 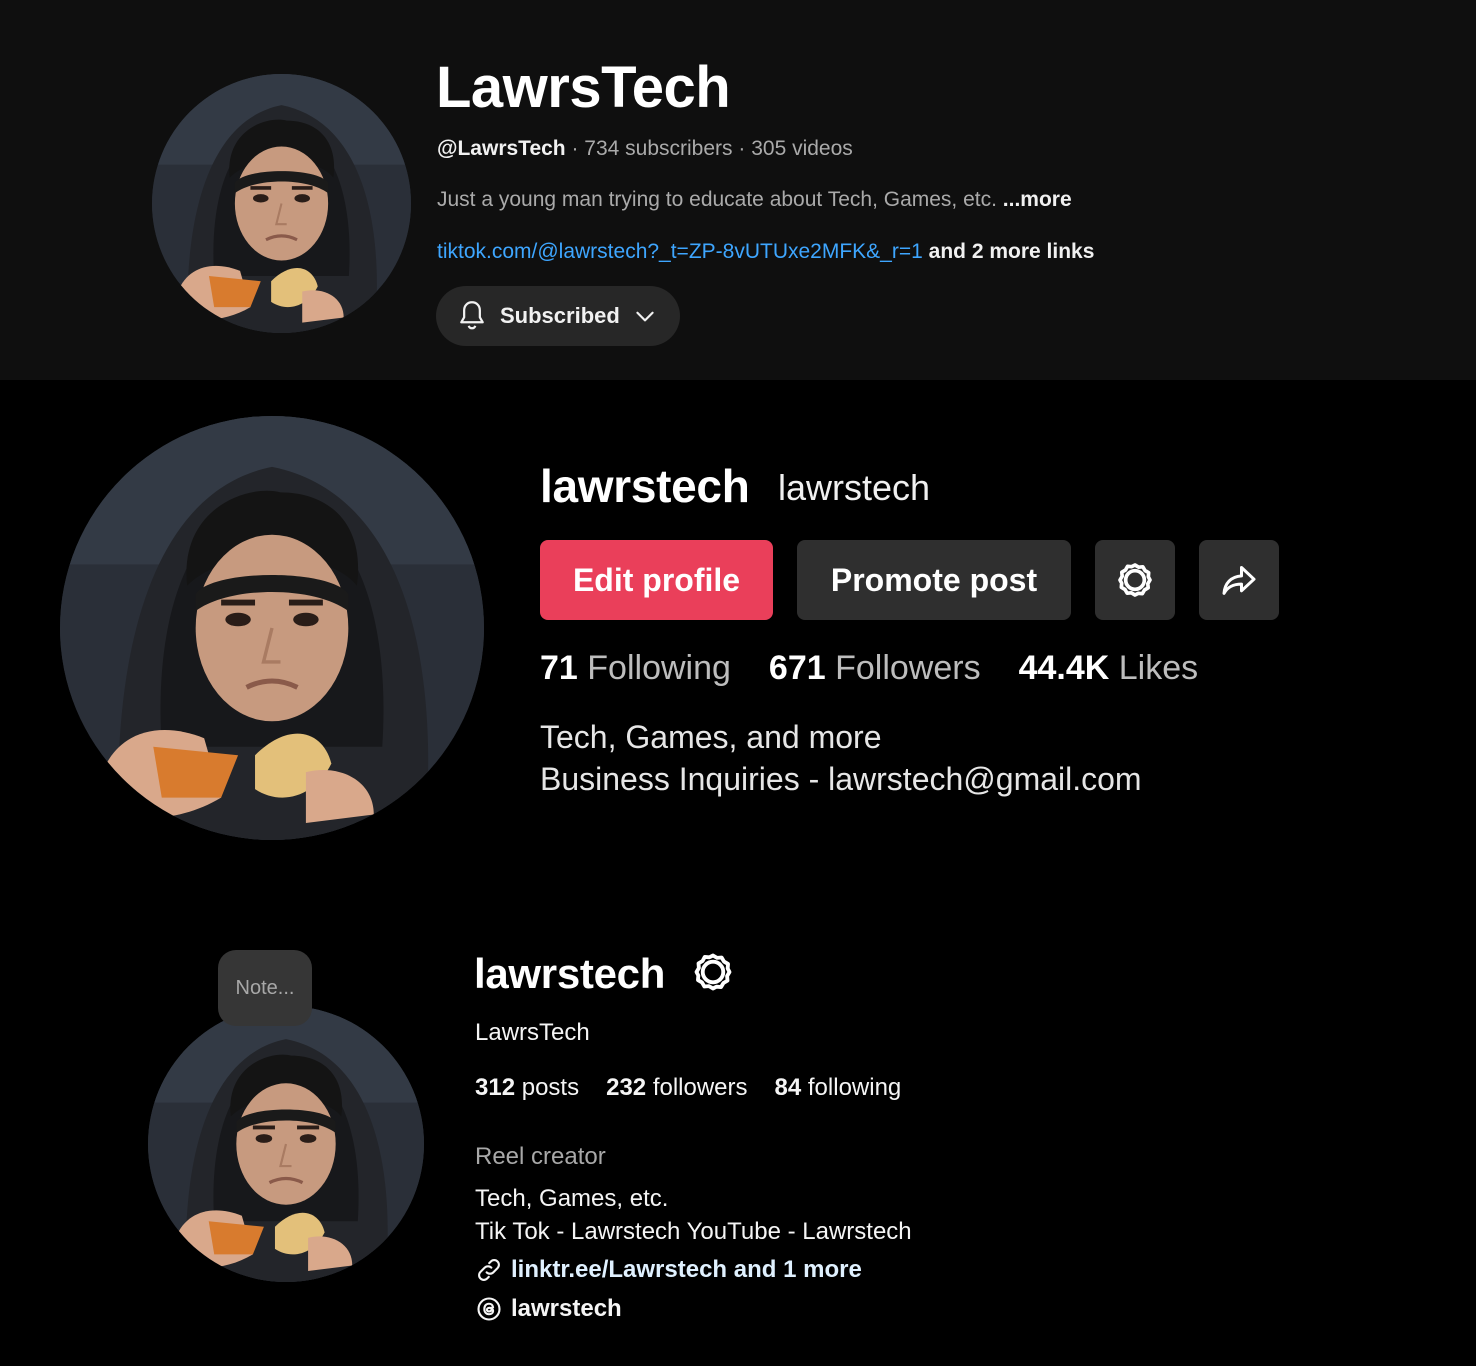 I want to click on edit-profile-button: Edit profile, so click(x=656, y=580).